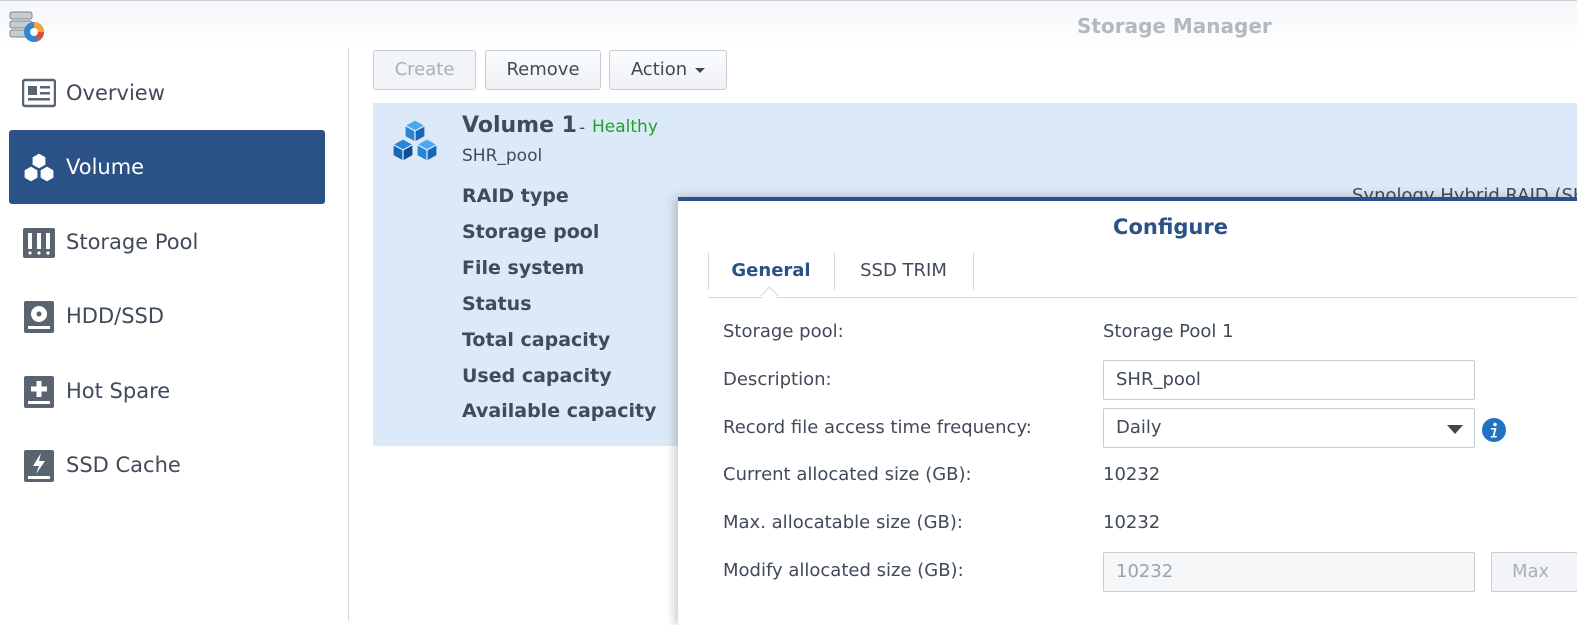 This screenshot has width=1577, height=625. What do you see at coordinates (559, 411) in the screenshot?
I see `property-label-available-capacity: Available capacity` at bounding box center [559, 411].